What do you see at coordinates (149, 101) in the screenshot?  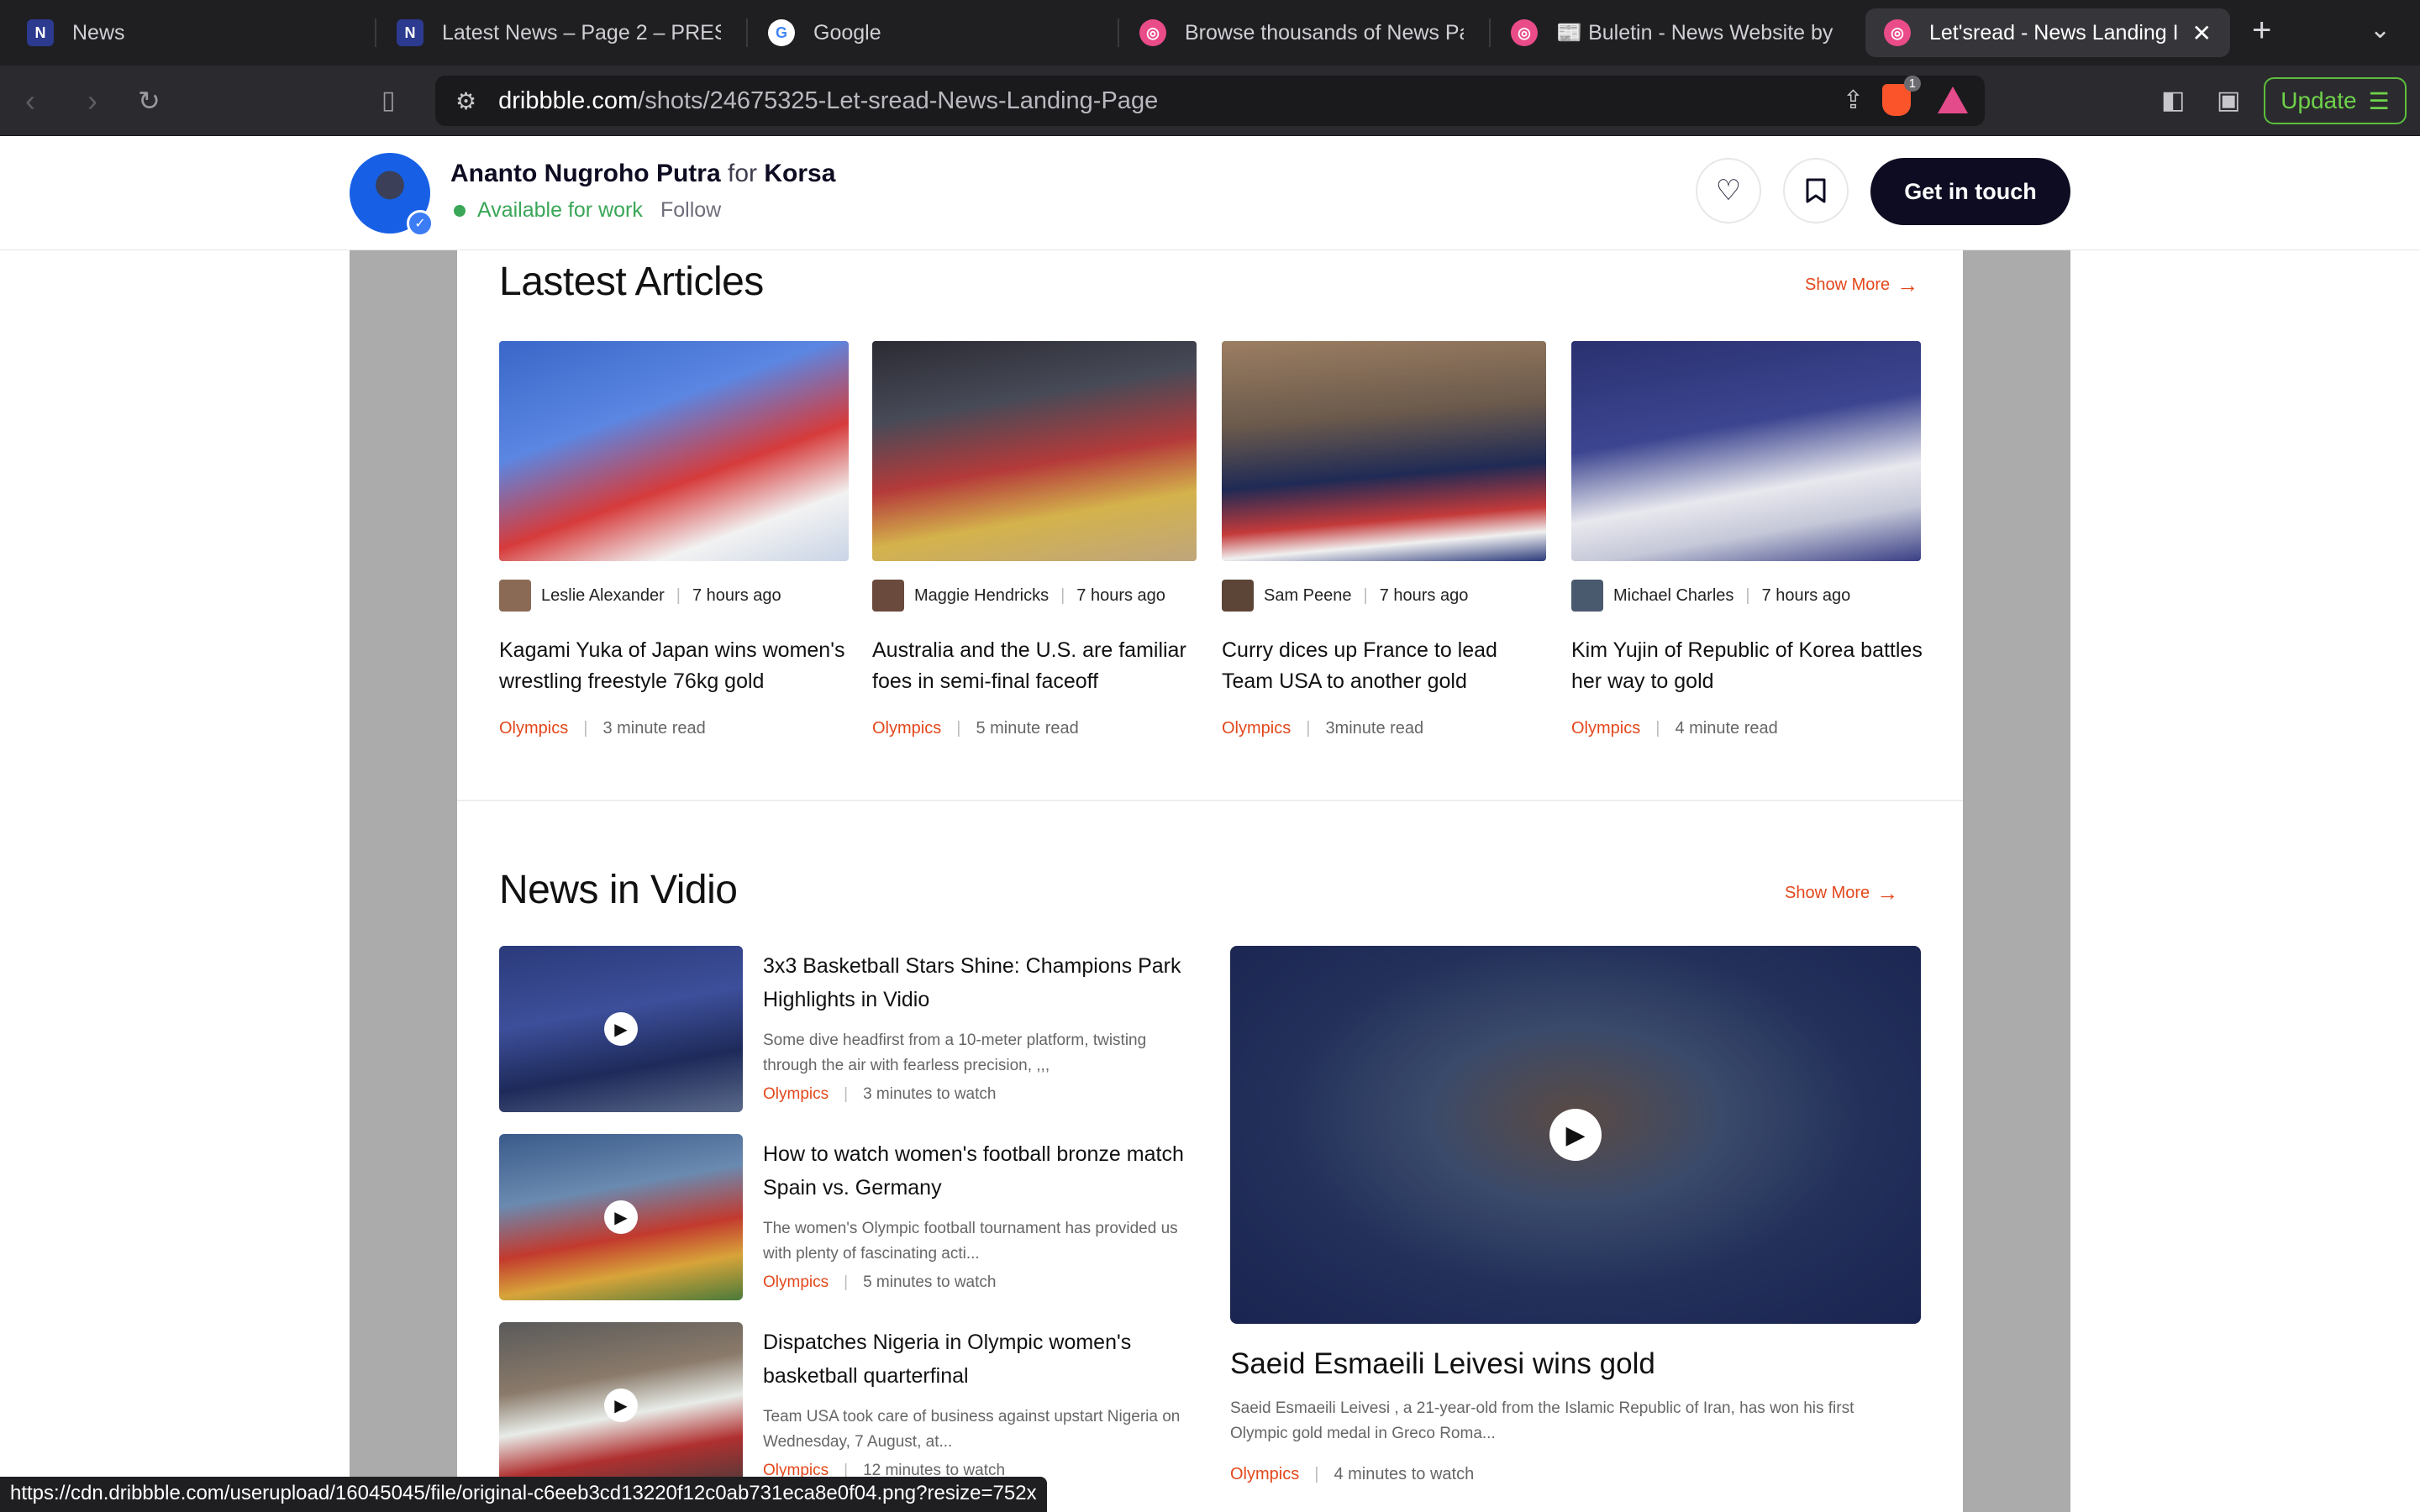 I see `reload-icon: ↻` at bounding box center [149, 101].